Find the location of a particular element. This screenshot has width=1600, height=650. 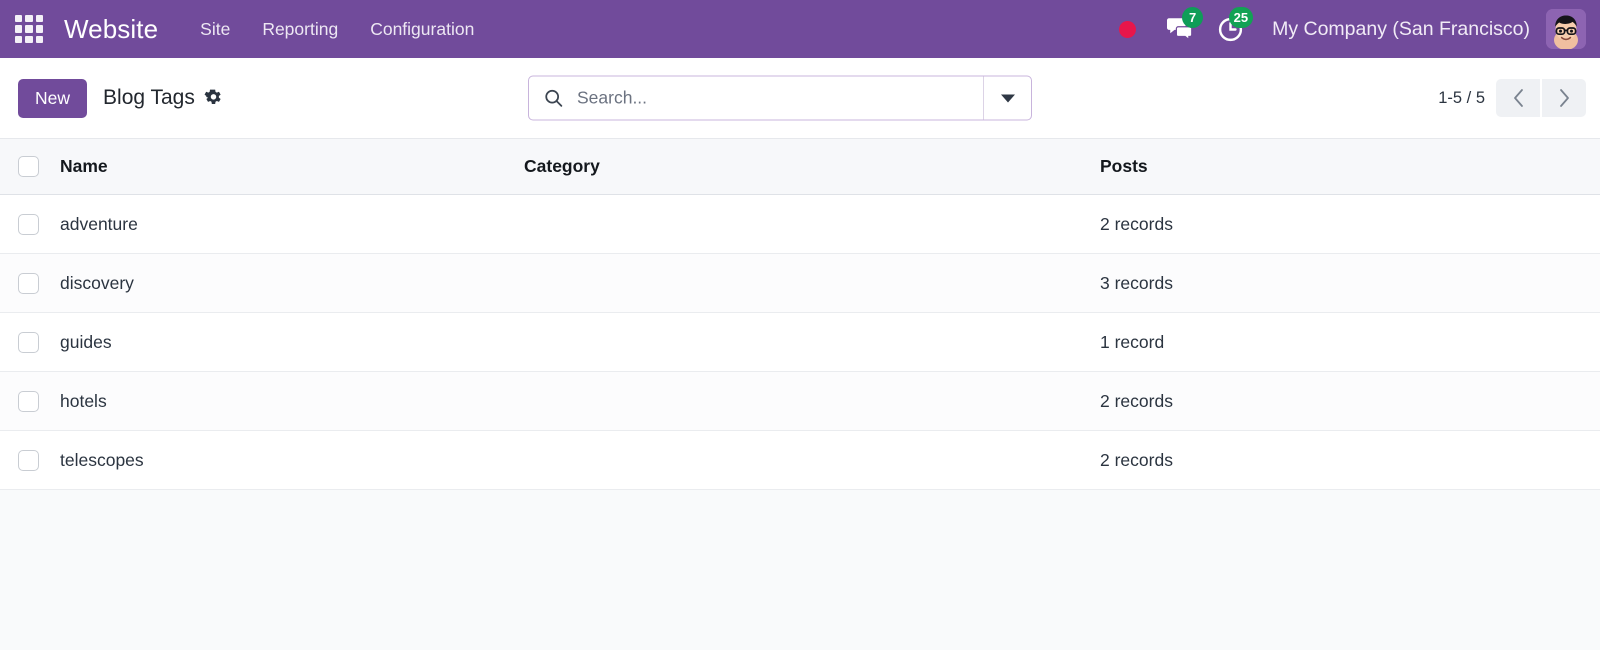

select-all-cell is located at coordinates (30, 166).